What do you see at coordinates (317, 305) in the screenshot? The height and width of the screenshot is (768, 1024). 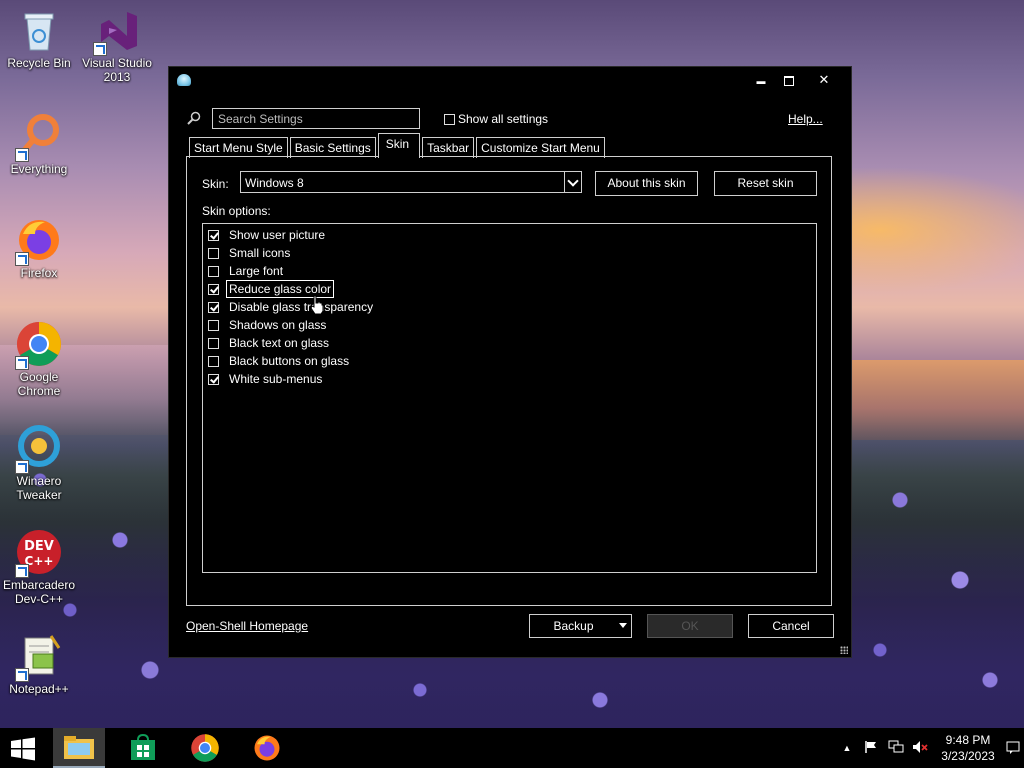 I see `hand-pointer-icon` at bounding box center [317, 305].